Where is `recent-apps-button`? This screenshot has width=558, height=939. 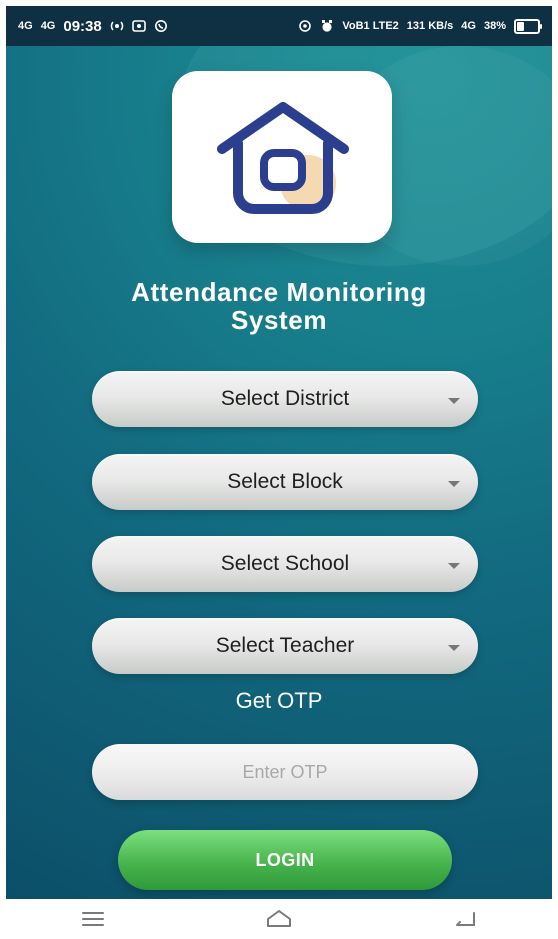
recent-apps-button is located at coordinates (93, 919).